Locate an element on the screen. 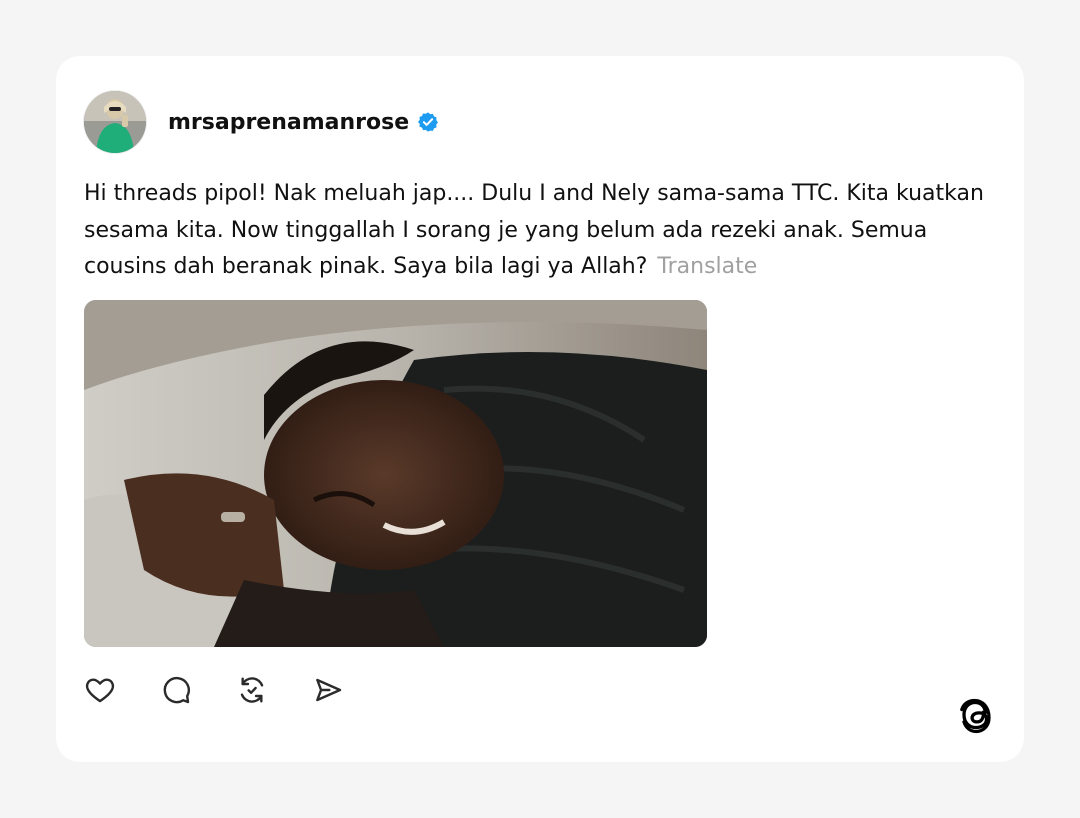 This screenshot has height=818, width=1080. share-button is located at coordinates (328, 690).